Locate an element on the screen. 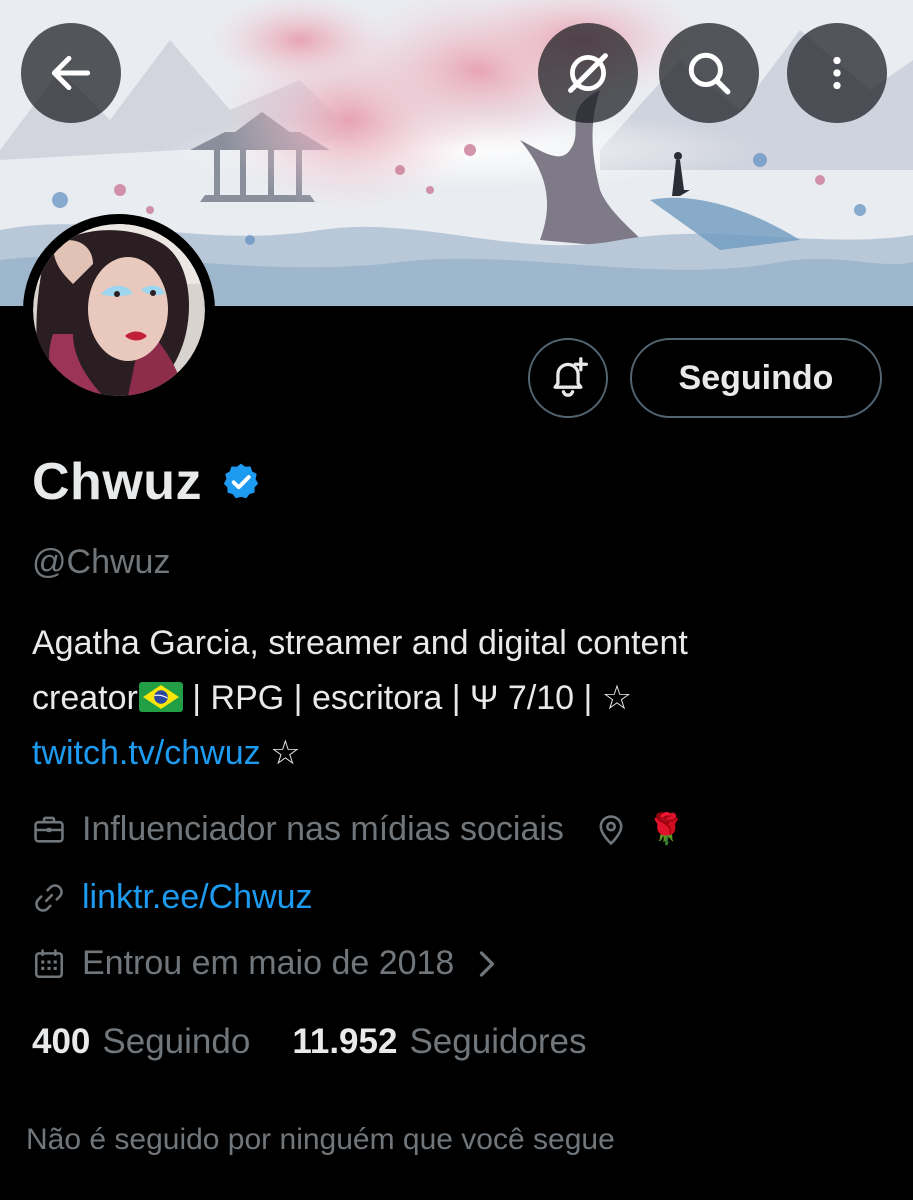 The height and width of the screenshot is (1200, 913). location-text: 🌹 is located at coordinates (666, 829).